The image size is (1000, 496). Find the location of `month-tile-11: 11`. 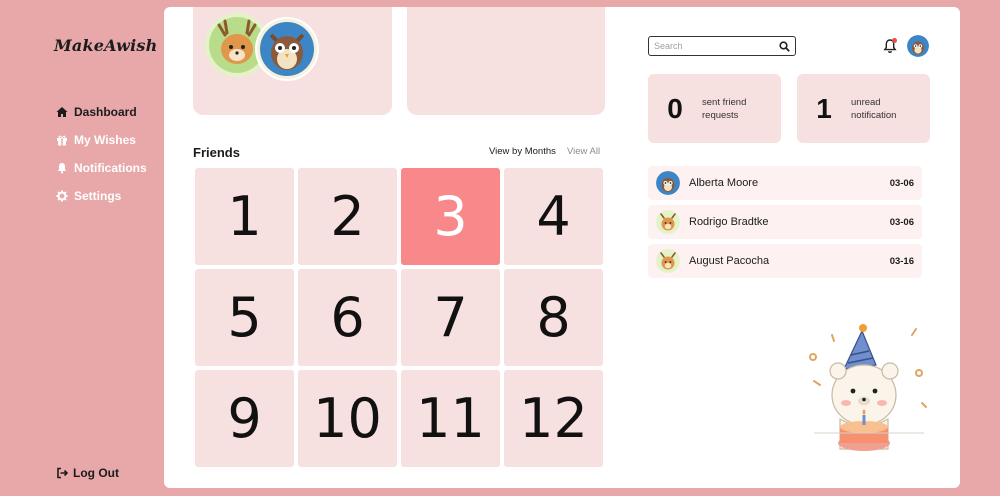

month-tile-11: 11 is located at coordinates (450, 418).